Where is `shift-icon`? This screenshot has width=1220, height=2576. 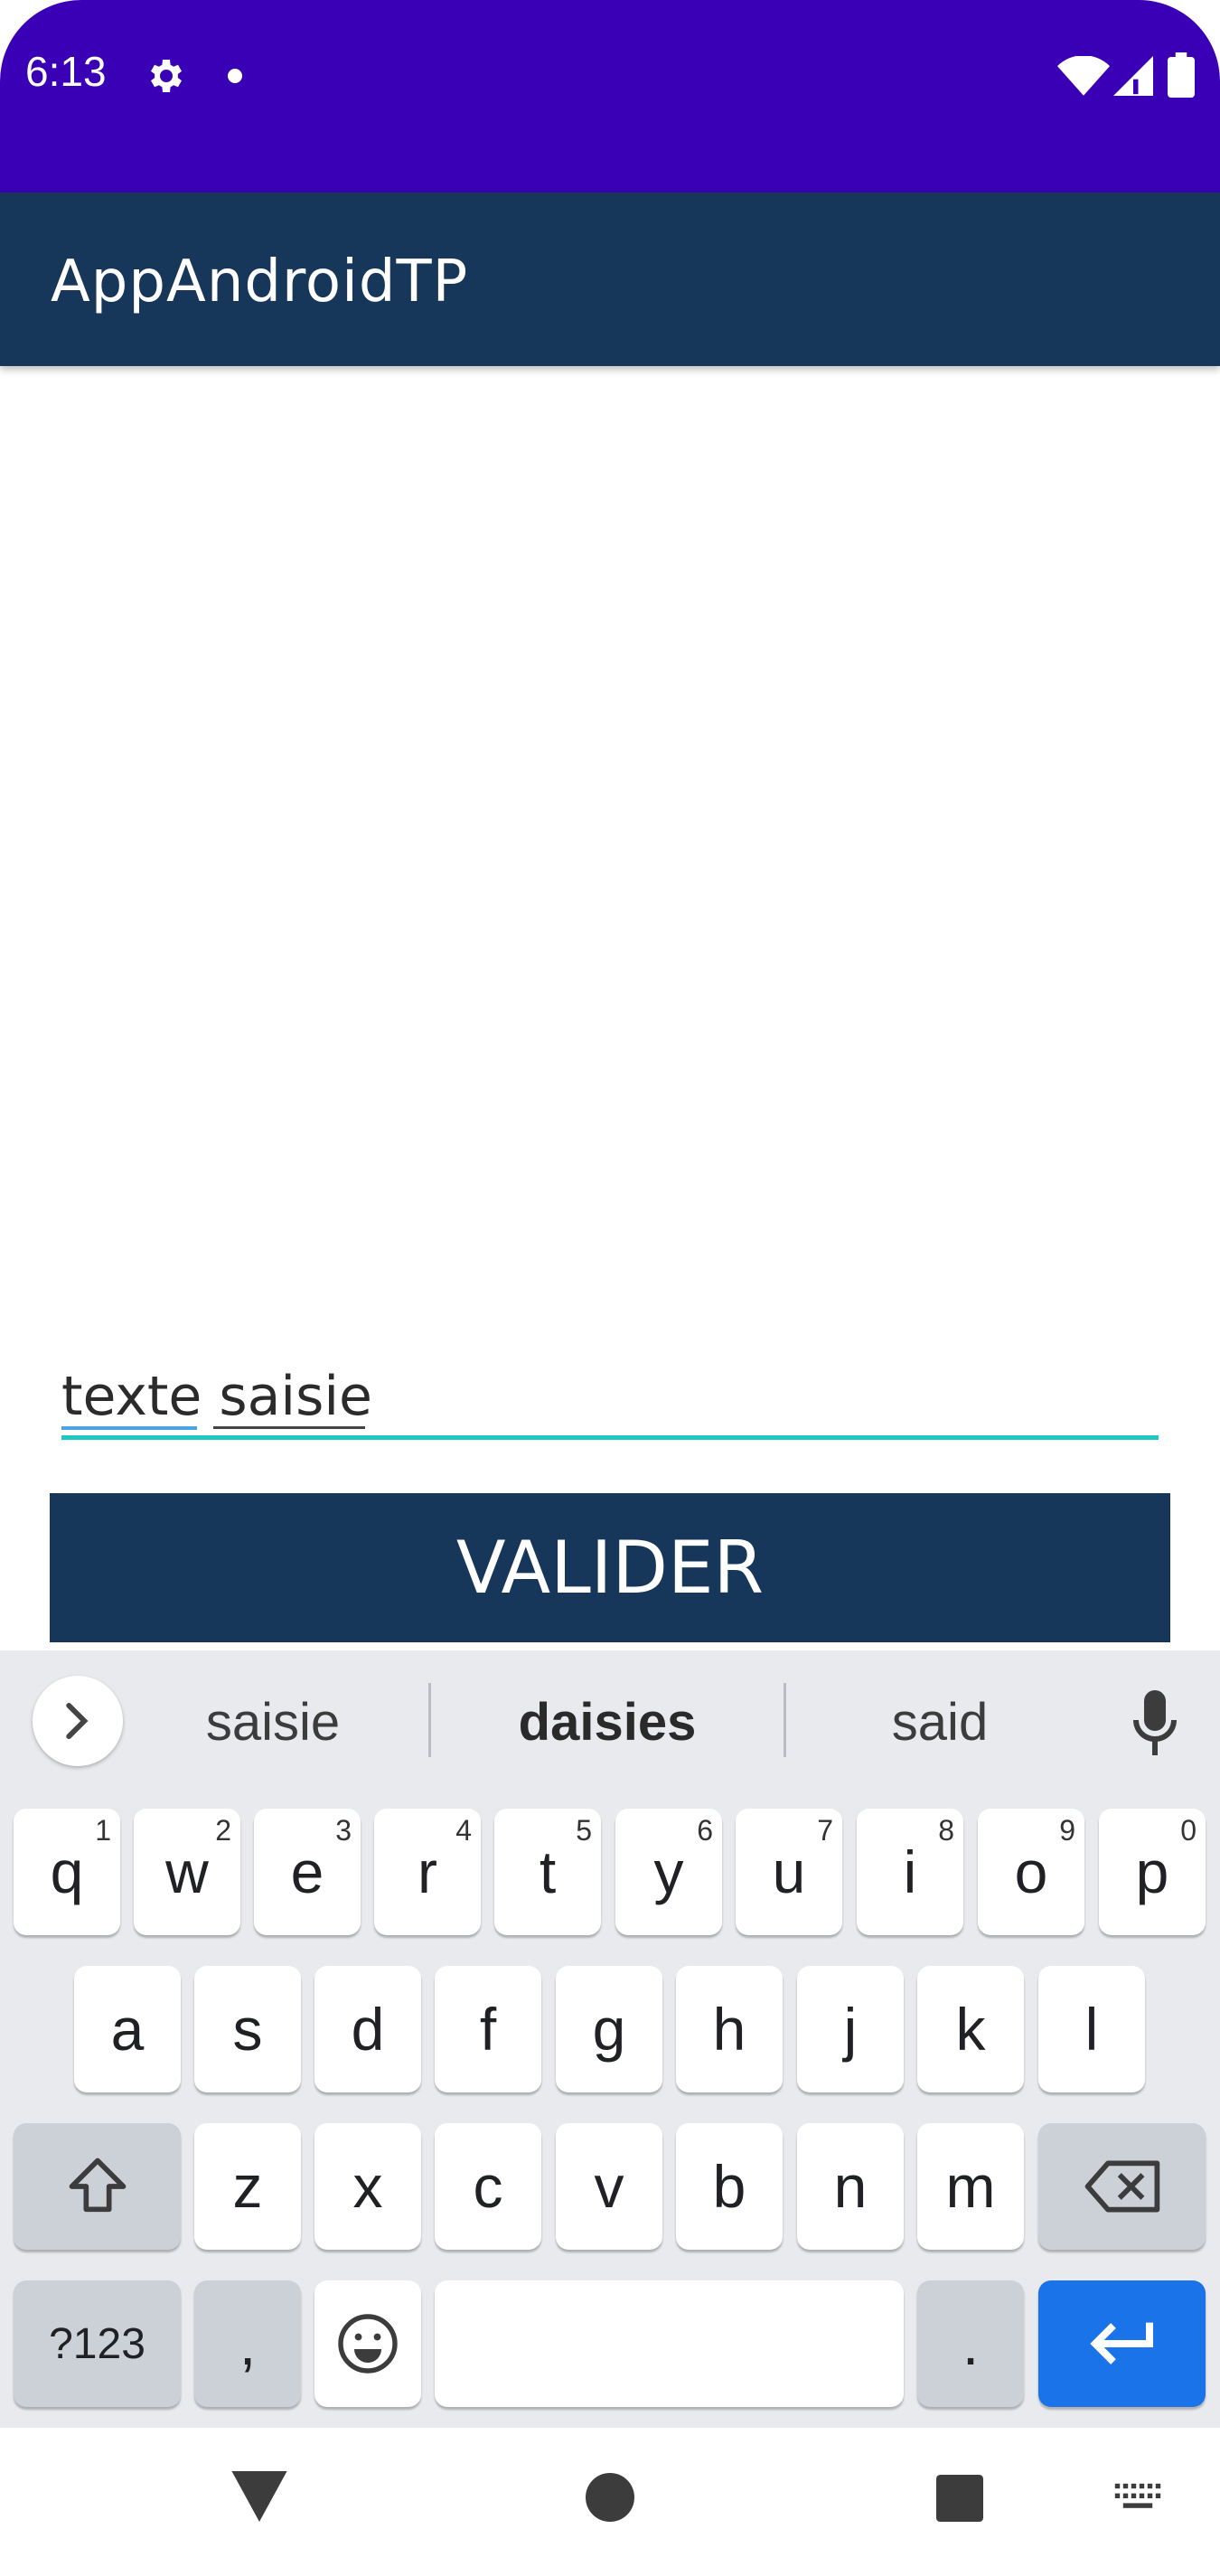 shift-icon is located at coordinates (97, 2185).